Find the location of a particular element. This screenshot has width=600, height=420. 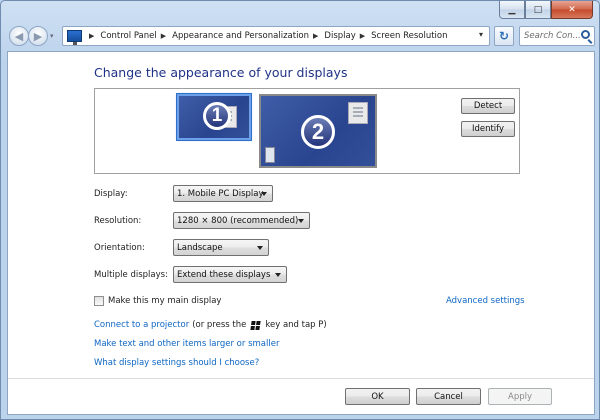

connect-projector-link: Connect to a projector is located at coordinates (141, 325).